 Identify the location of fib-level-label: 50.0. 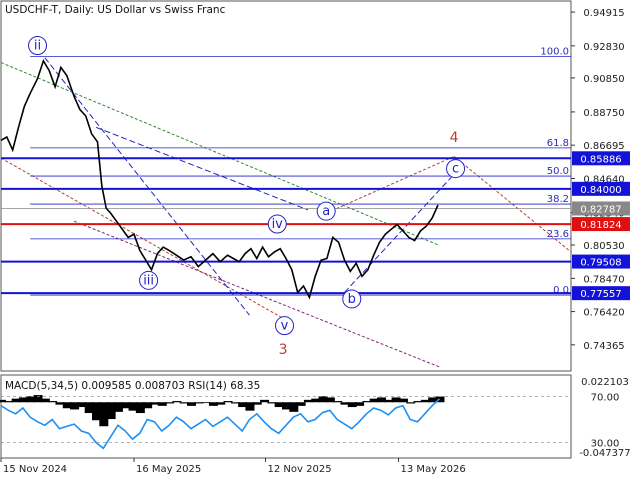
(558, 171).